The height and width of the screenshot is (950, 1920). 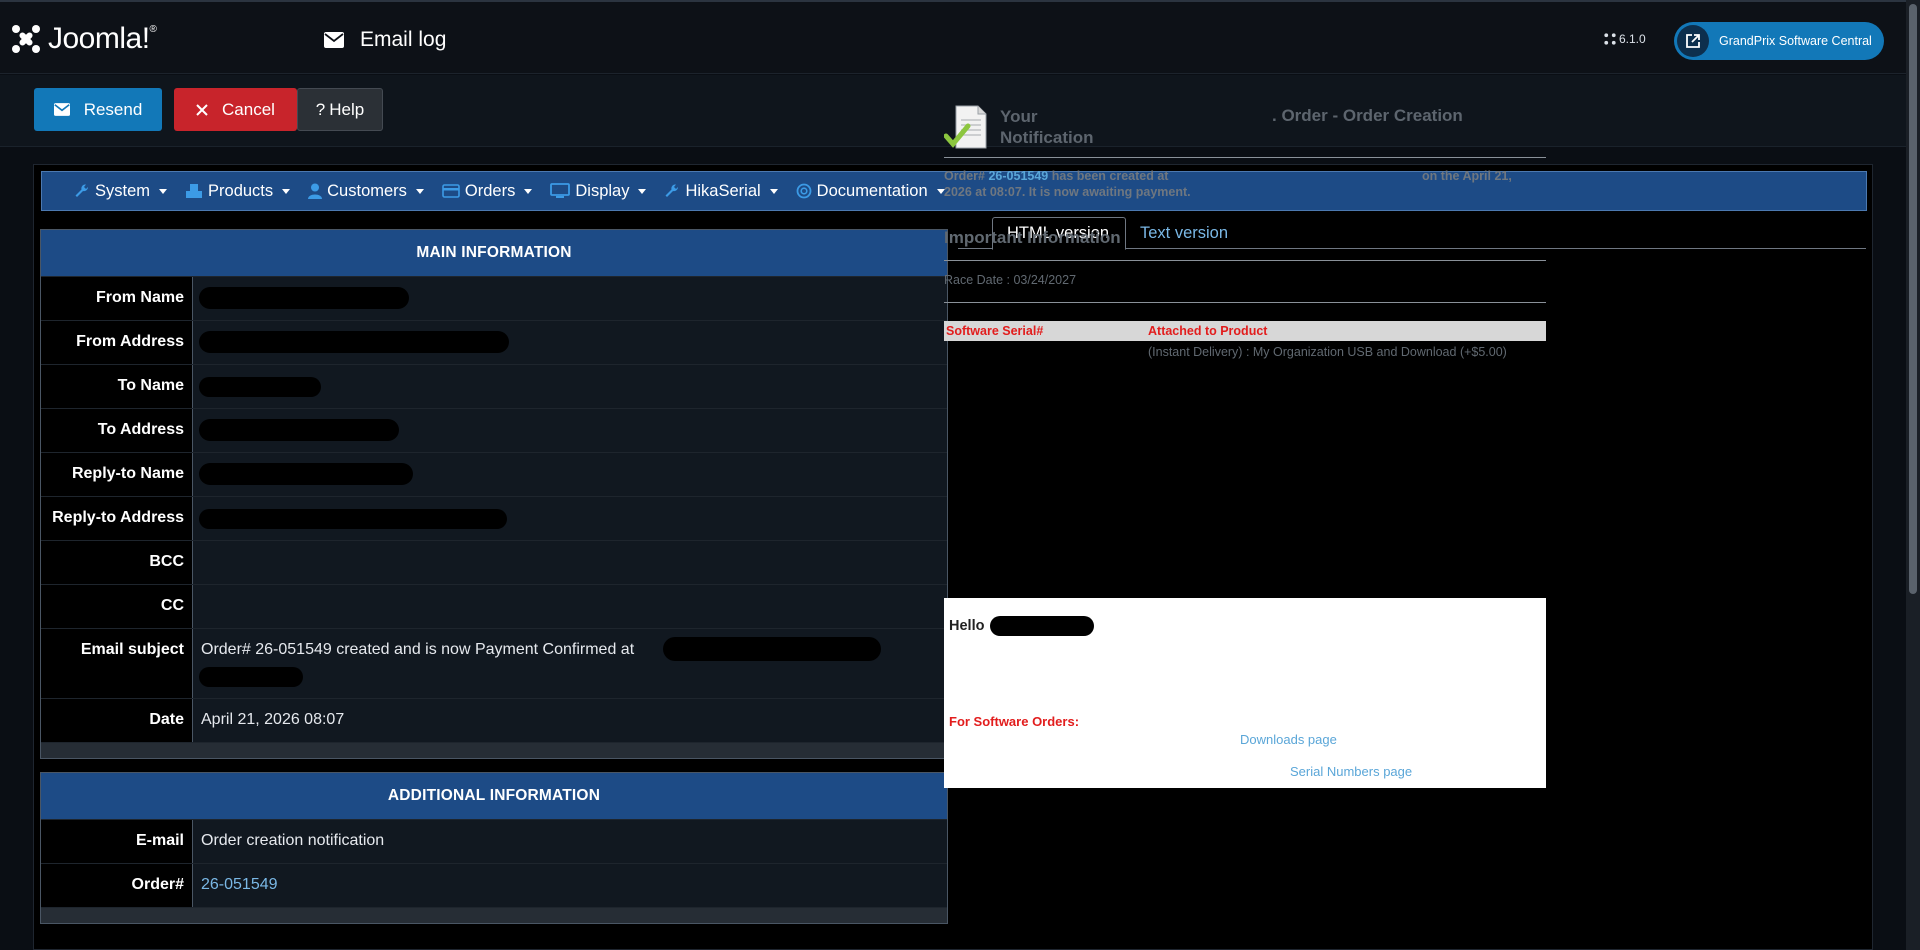 I want to click on resend-button: Resend, so click(x=98, y=109).